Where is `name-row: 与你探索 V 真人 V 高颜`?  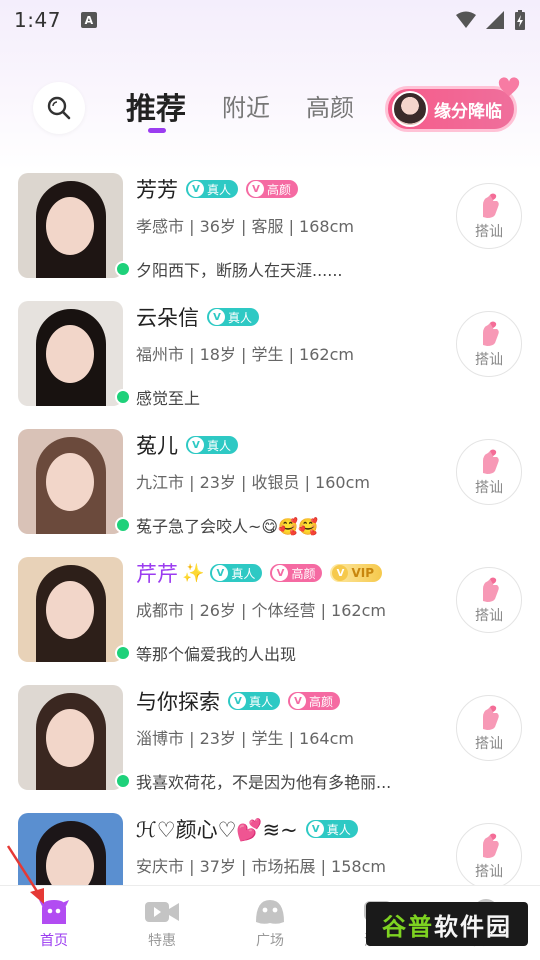 name-row: 与你探索 V 真人 V 高颜 is located at coordinates (242, 701).